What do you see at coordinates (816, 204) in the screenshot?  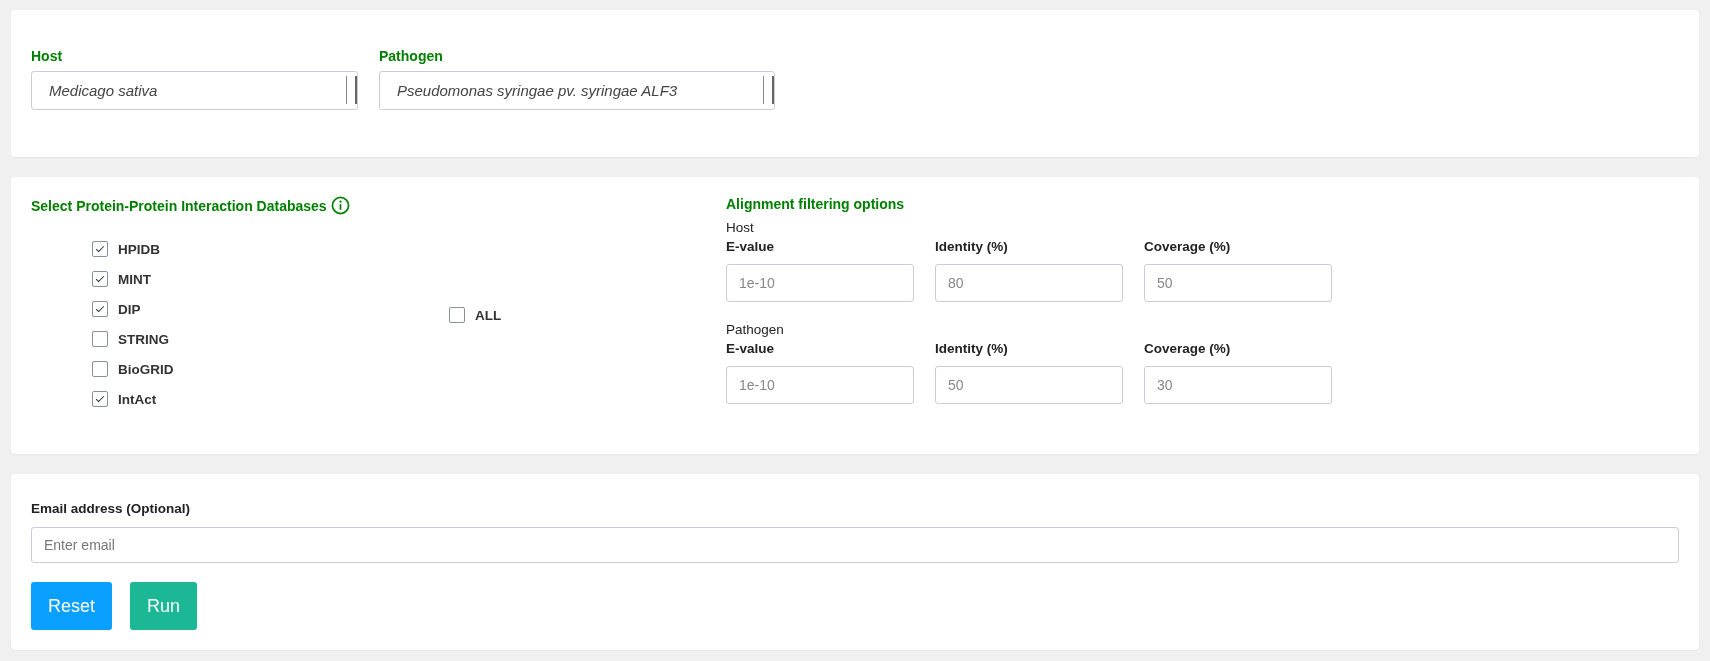 I see `section-title: Alignment filtering options` at bounding box center [816, 204].